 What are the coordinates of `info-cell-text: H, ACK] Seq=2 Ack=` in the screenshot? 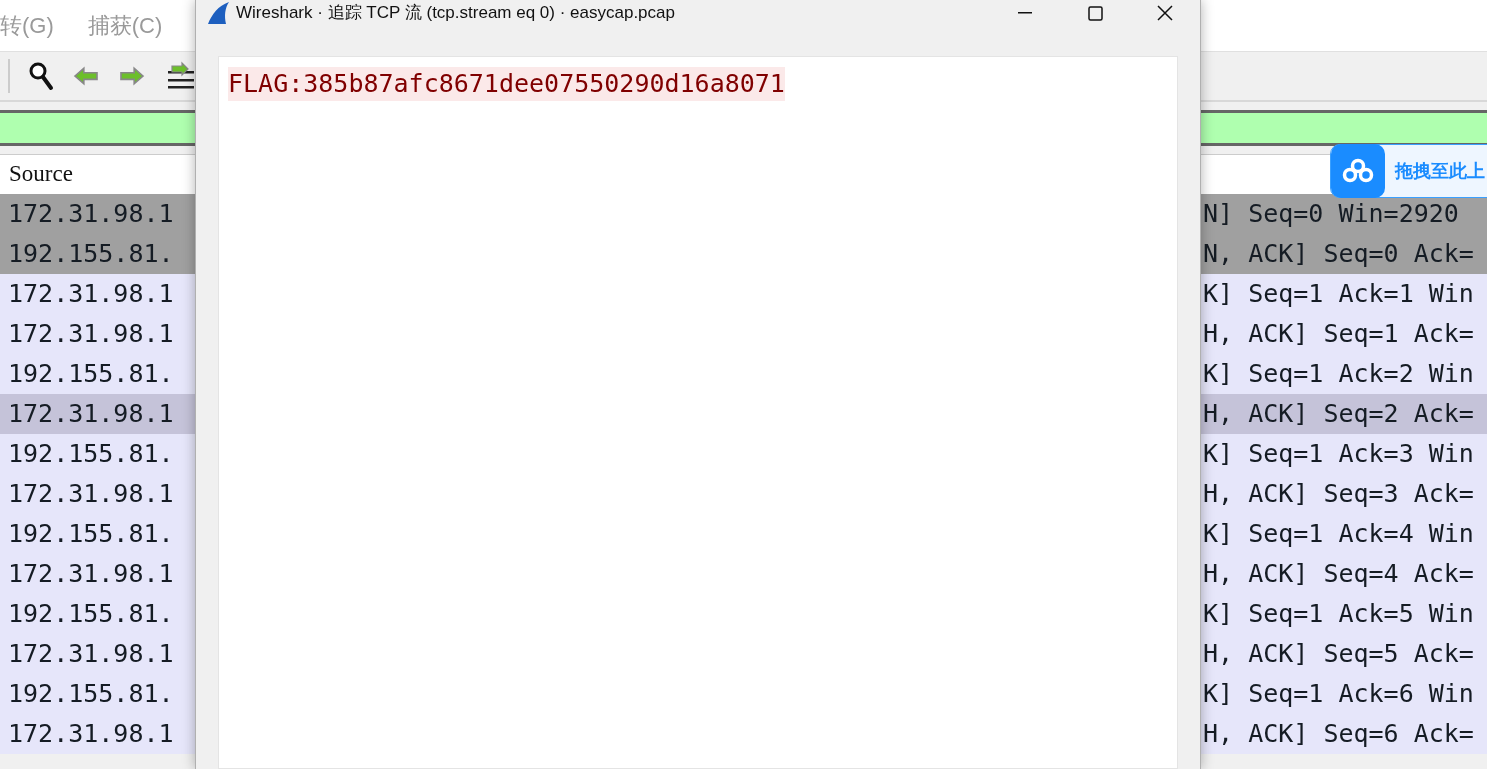 It's located at (1338, 414).